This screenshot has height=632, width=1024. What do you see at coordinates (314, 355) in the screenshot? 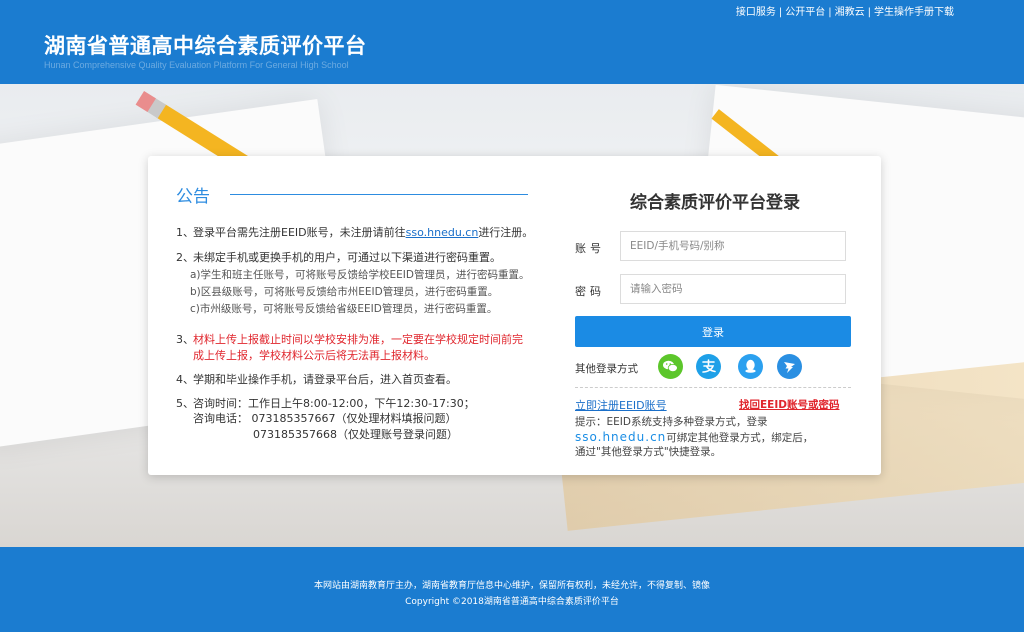
I see `notice-warning-text-2: 成上传上报，学校材料公示后将无法再上报材料。` at bounding box center [314, 355].